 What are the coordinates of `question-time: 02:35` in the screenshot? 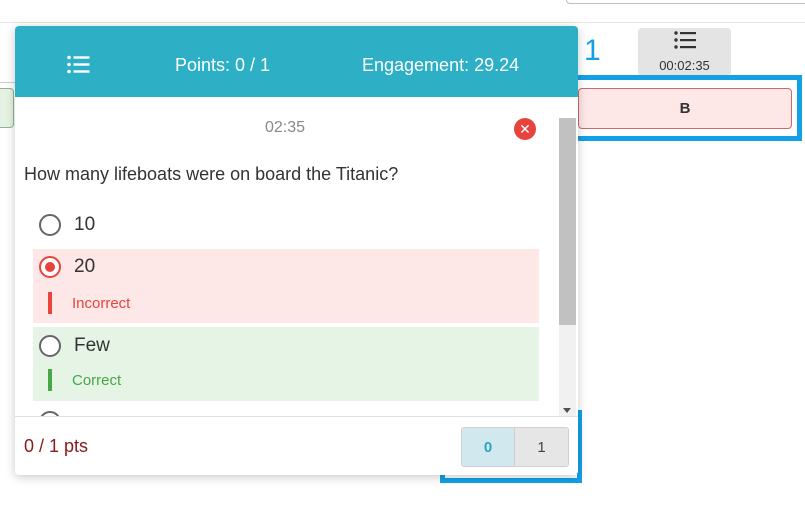 It's located at (285, 127).